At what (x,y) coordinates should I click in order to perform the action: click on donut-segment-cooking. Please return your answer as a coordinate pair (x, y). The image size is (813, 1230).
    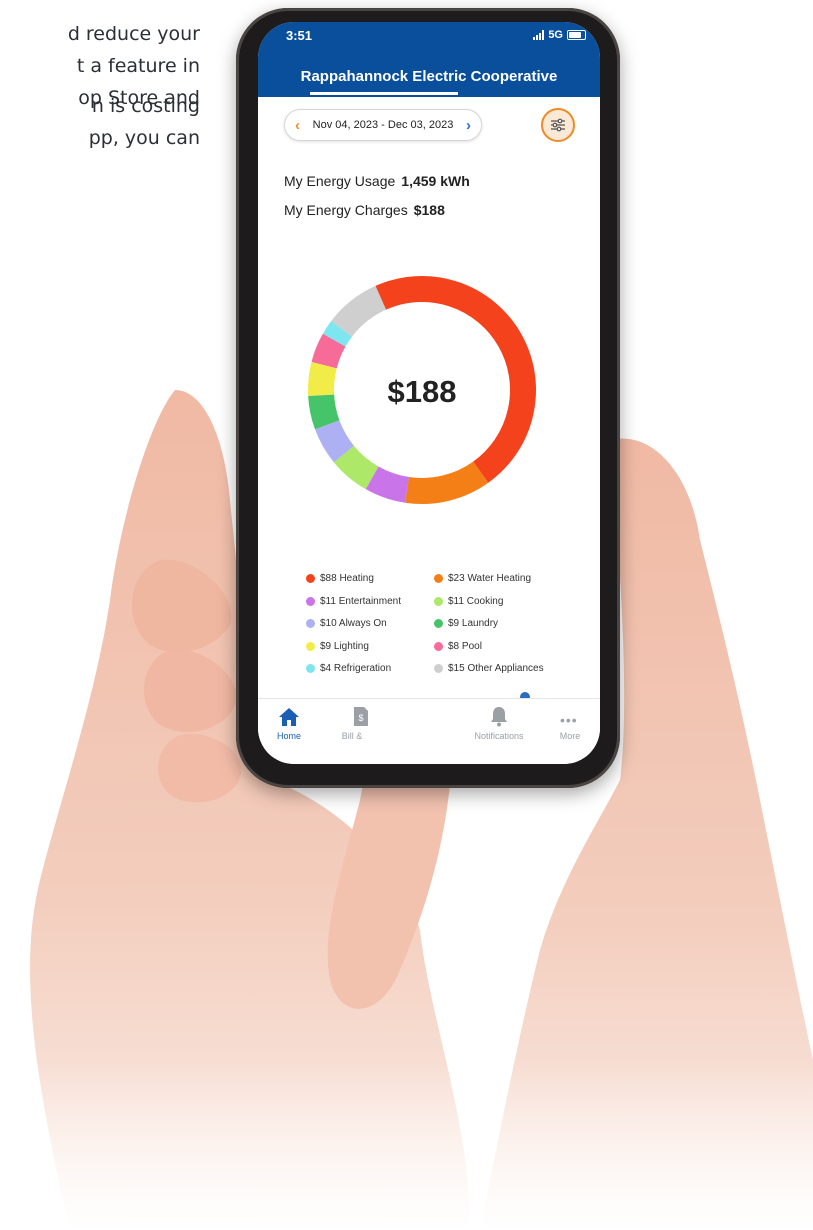
    Looking at the image, I should click on (356, 467).